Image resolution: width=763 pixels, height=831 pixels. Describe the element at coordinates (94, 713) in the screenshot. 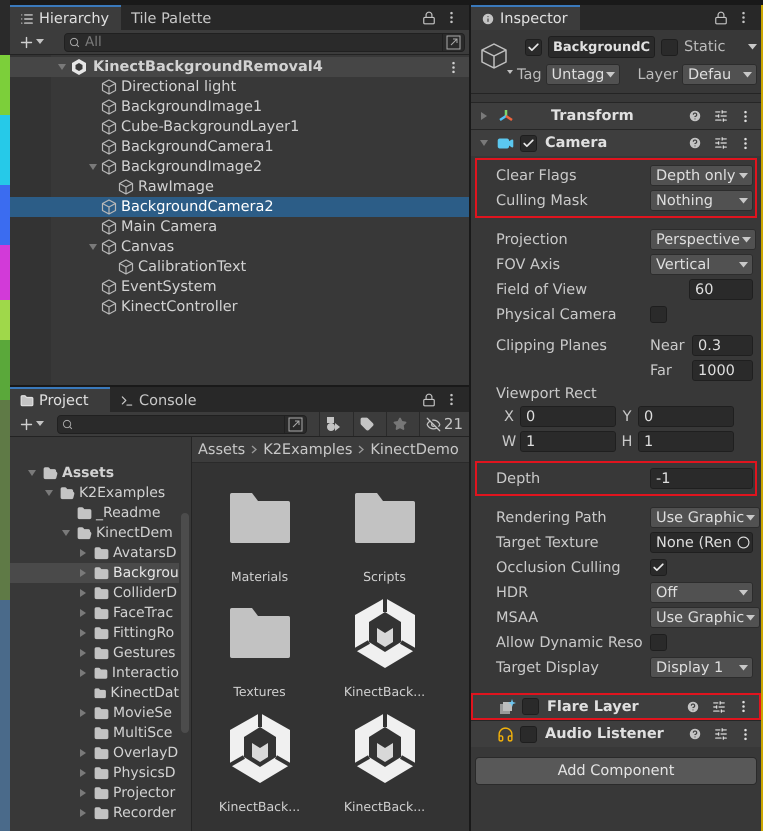

I see `folder-item: MovieSe` at that location.